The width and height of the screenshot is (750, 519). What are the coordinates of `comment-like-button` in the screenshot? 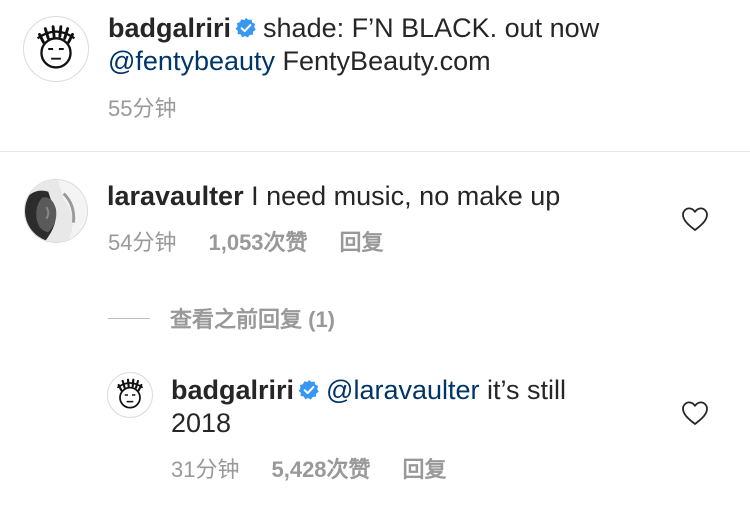 It's located at (695, 219).